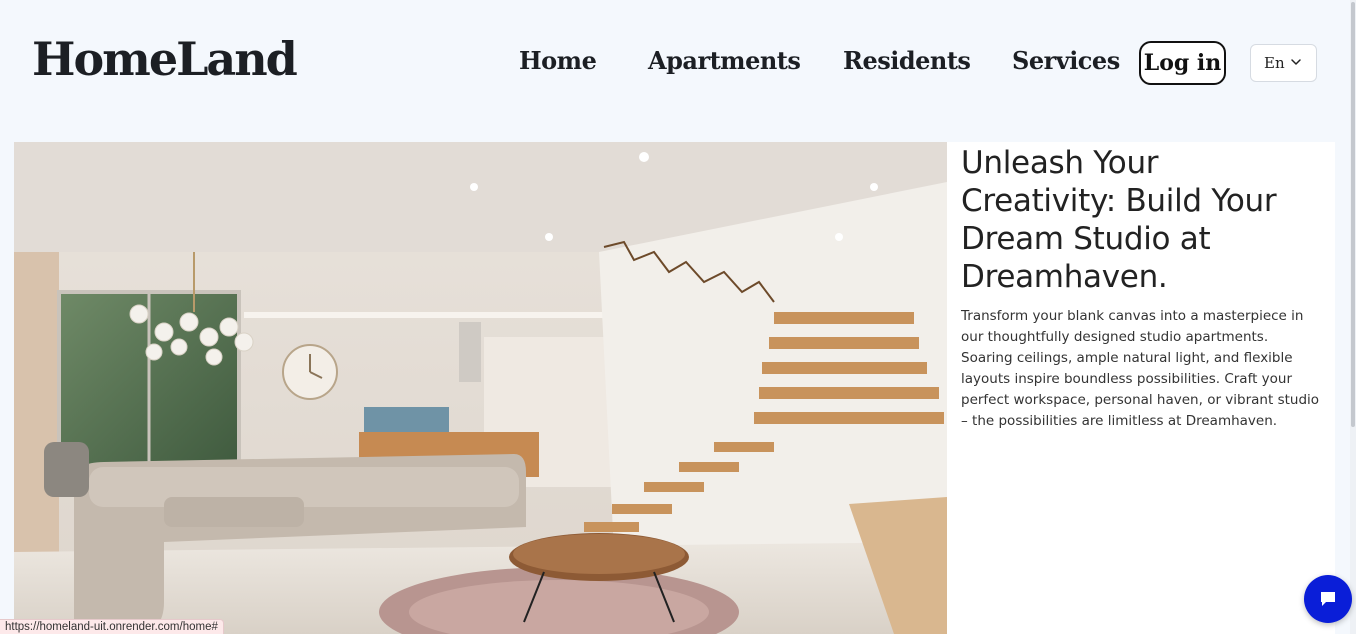  What do you see at coordinates (558, 60) in the screenshot?
I see `nav-home-link: Home` at bounding box center [558, 60].